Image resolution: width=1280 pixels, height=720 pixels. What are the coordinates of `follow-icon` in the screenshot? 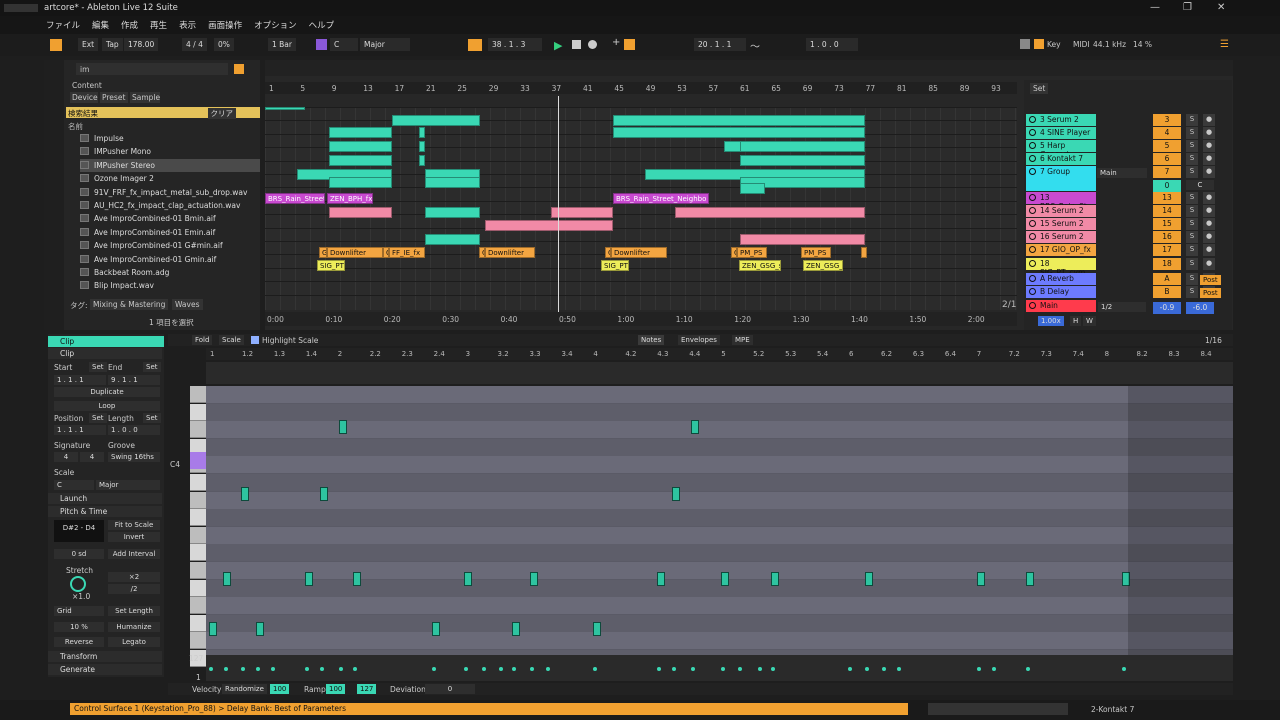 It's located at (475, 45).